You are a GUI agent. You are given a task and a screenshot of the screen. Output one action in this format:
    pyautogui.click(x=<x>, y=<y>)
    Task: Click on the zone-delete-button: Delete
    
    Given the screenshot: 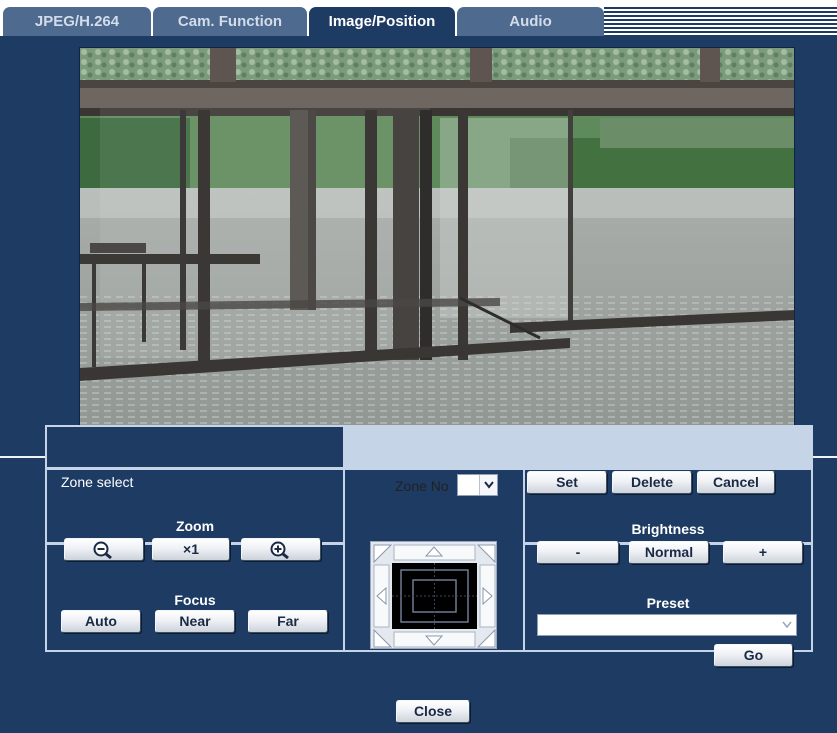 What is the action you would take?
    pyautogui.click(x=652, y=482)
    